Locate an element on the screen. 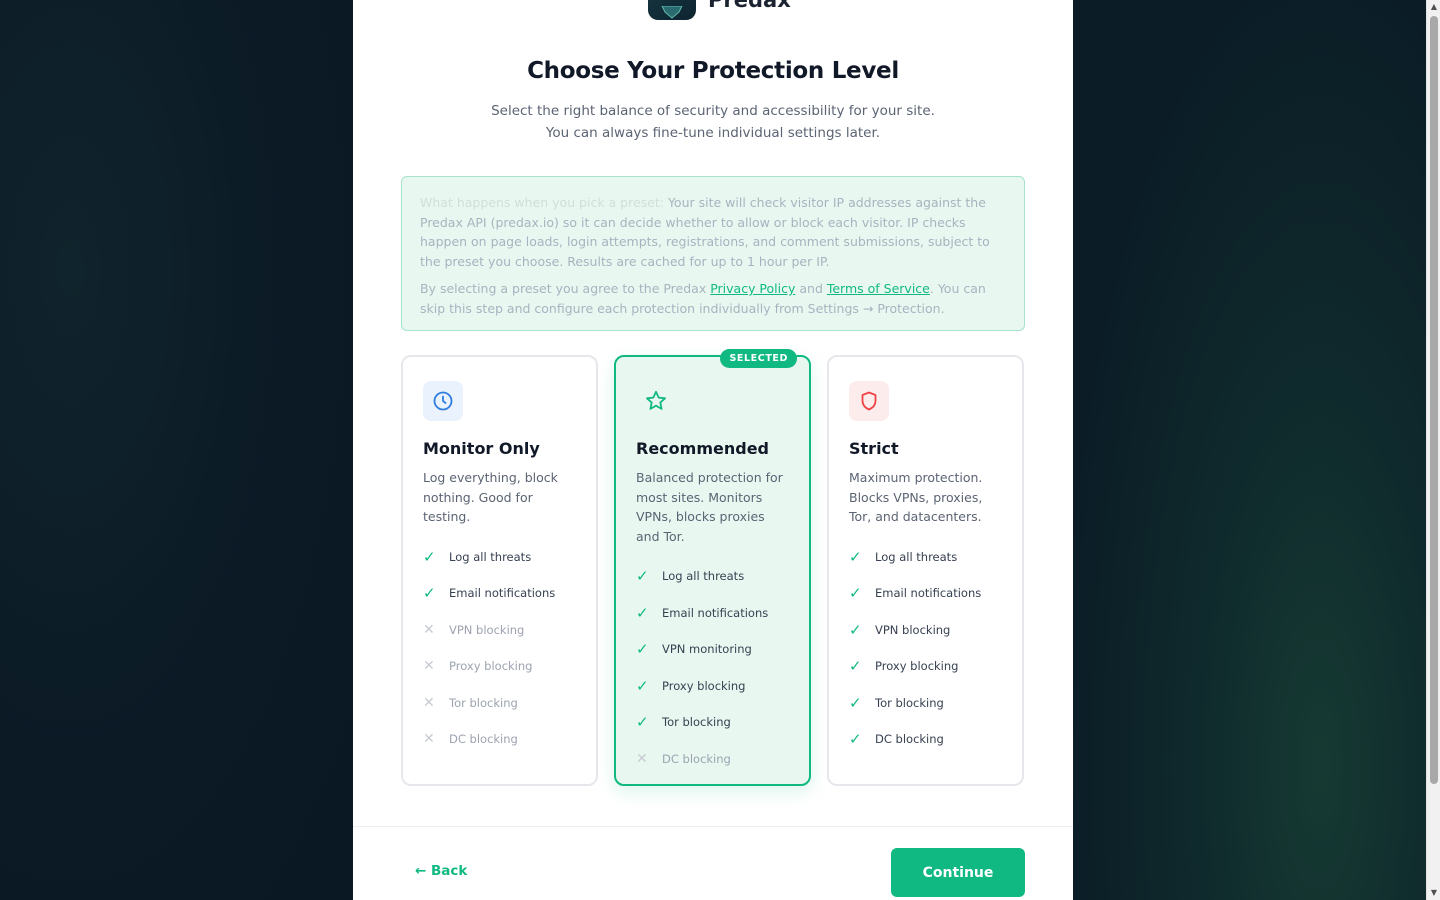 The width and height of the screenshot is (1440, 900). brand-header: Predax is located at coordinates (719, 10).